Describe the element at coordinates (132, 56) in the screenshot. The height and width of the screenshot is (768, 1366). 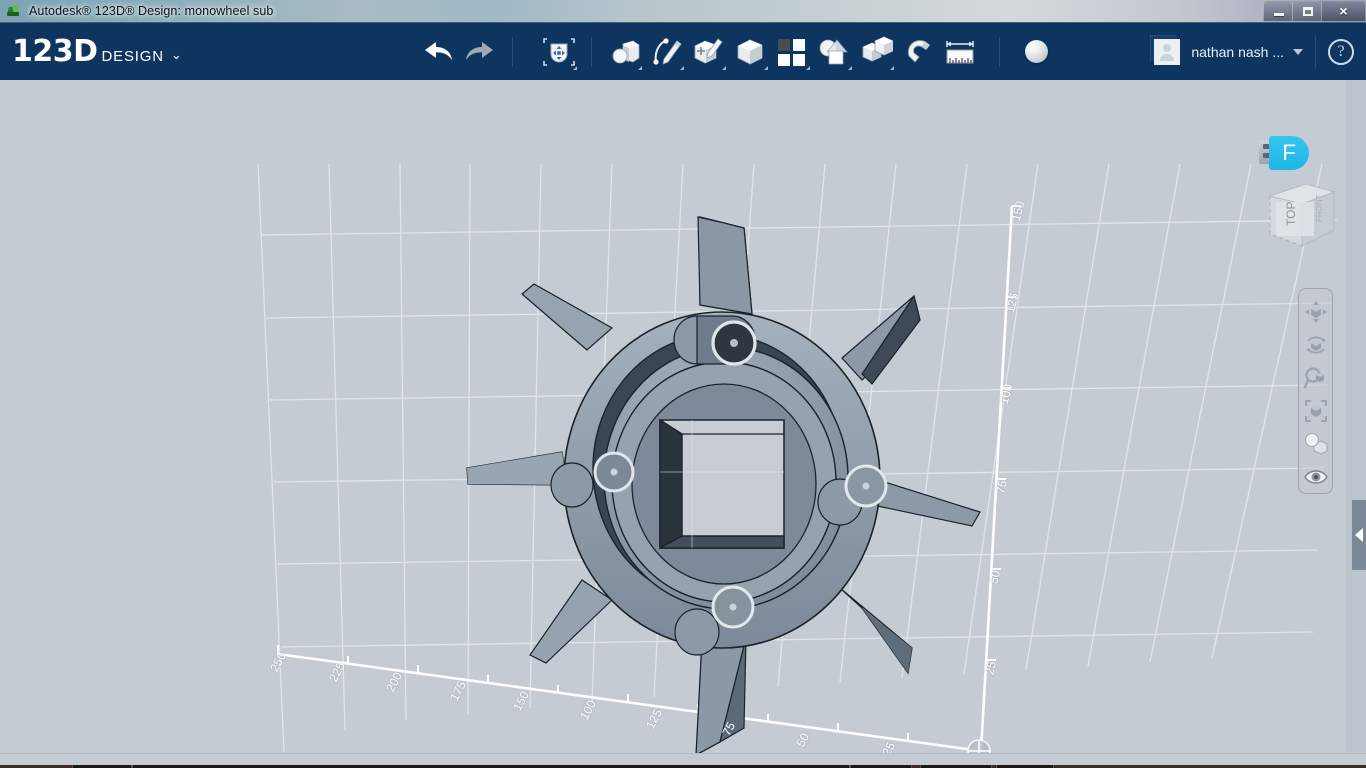
I see `logo-design: DESIGN` at that location.